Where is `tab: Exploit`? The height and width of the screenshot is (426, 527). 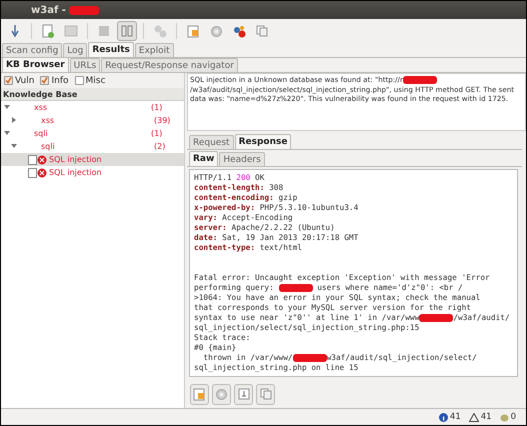
tab: Exploit is located at coordinates (154, 50).